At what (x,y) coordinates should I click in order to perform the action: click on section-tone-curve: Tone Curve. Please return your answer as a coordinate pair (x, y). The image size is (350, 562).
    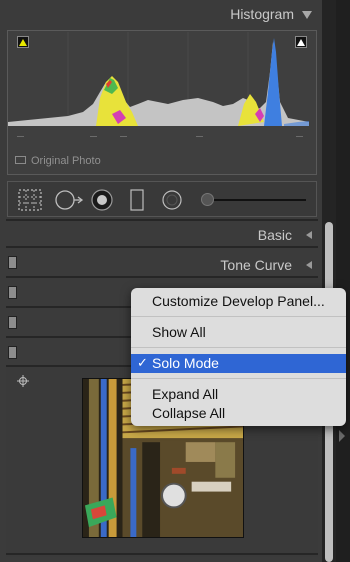
    Looking at the image, I should click on (161, 264).